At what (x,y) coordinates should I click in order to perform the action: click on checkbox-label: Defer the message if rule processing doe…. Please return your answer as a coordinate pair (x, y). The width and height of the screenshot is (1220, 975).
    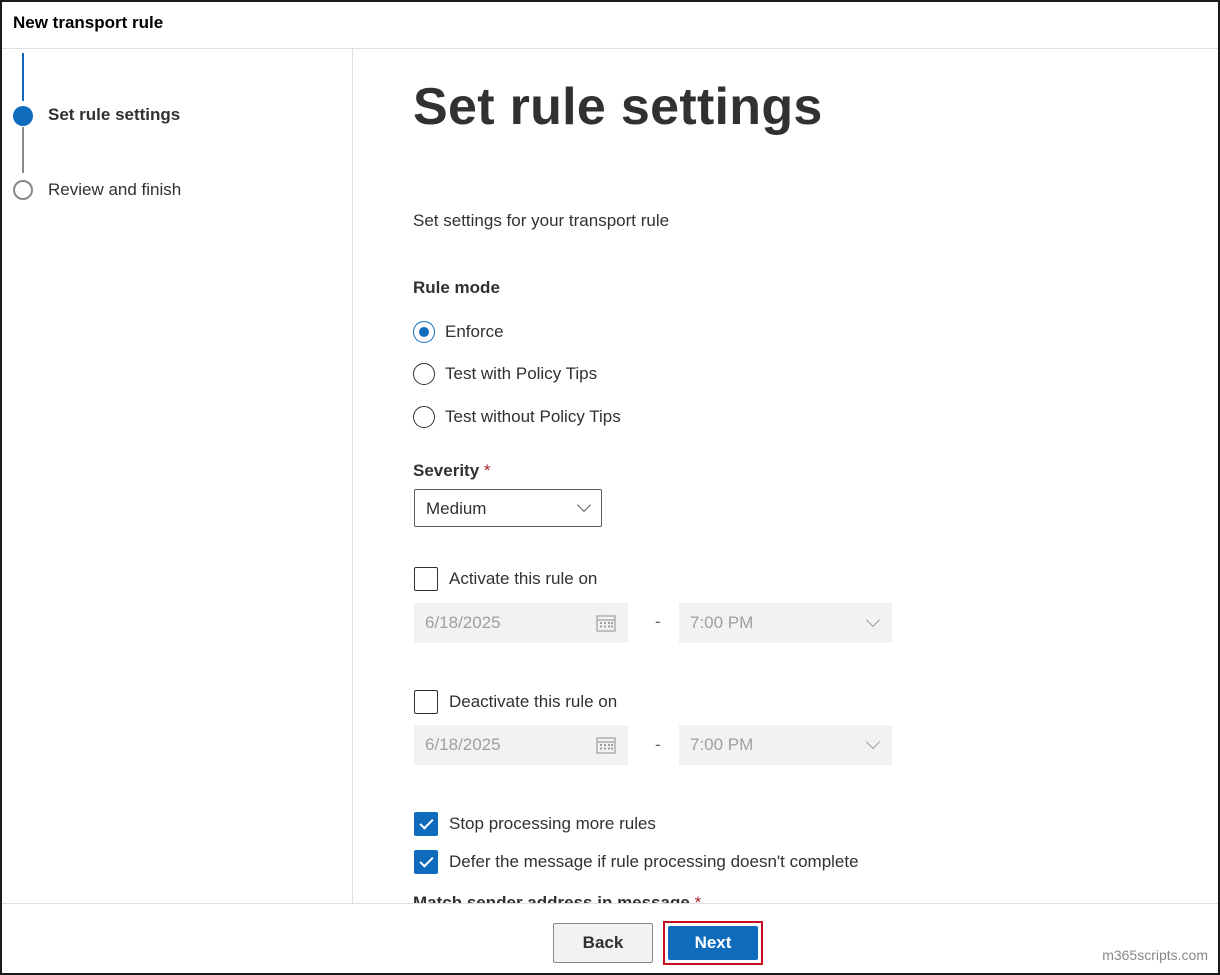
    Looking at the image, I should click on (654, 861).